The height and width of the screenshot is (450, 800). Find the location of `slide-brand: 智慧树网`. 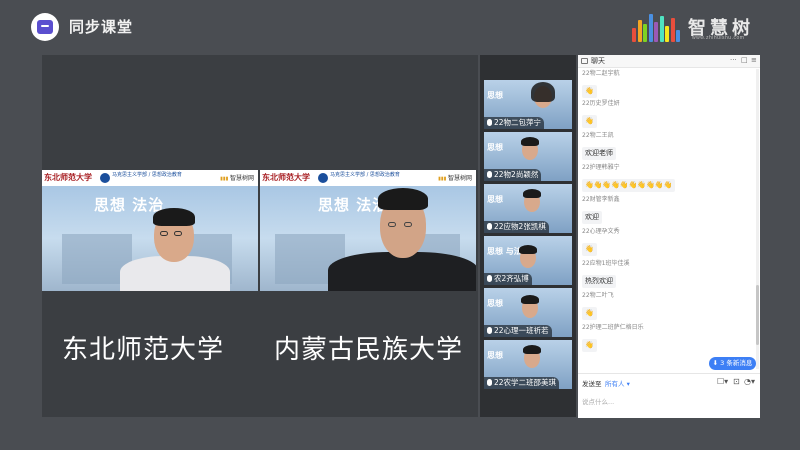

slide-brand: 智慧树网 is located at coordinates (237, 177).